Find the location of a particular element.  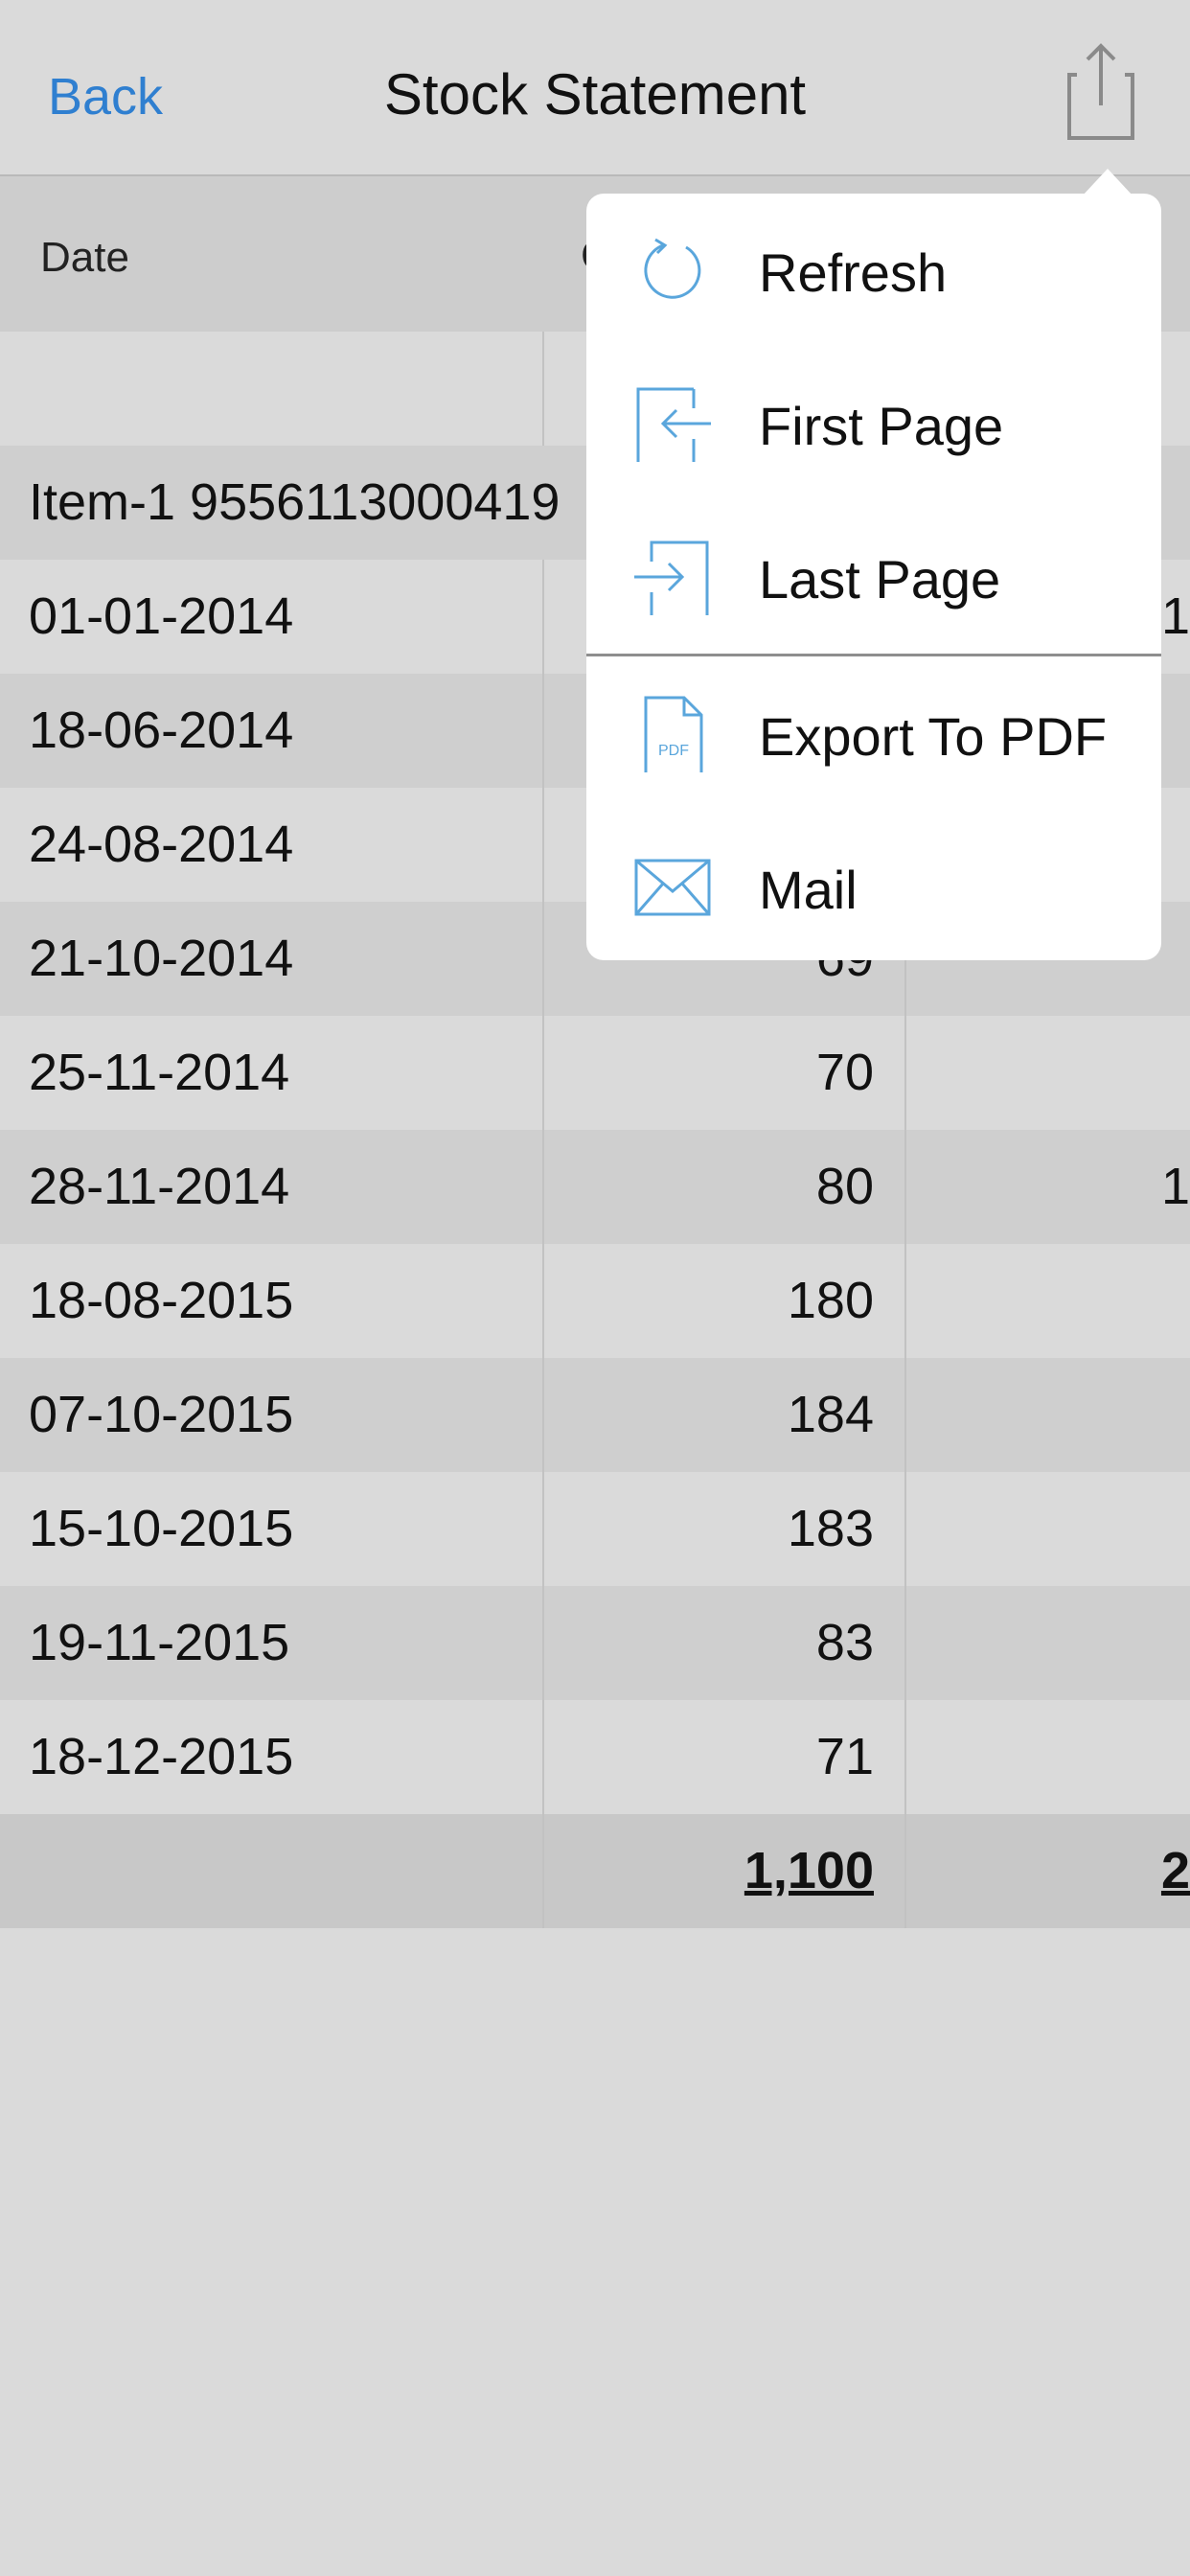

last-page-icon is located at coordinates (671, 577).